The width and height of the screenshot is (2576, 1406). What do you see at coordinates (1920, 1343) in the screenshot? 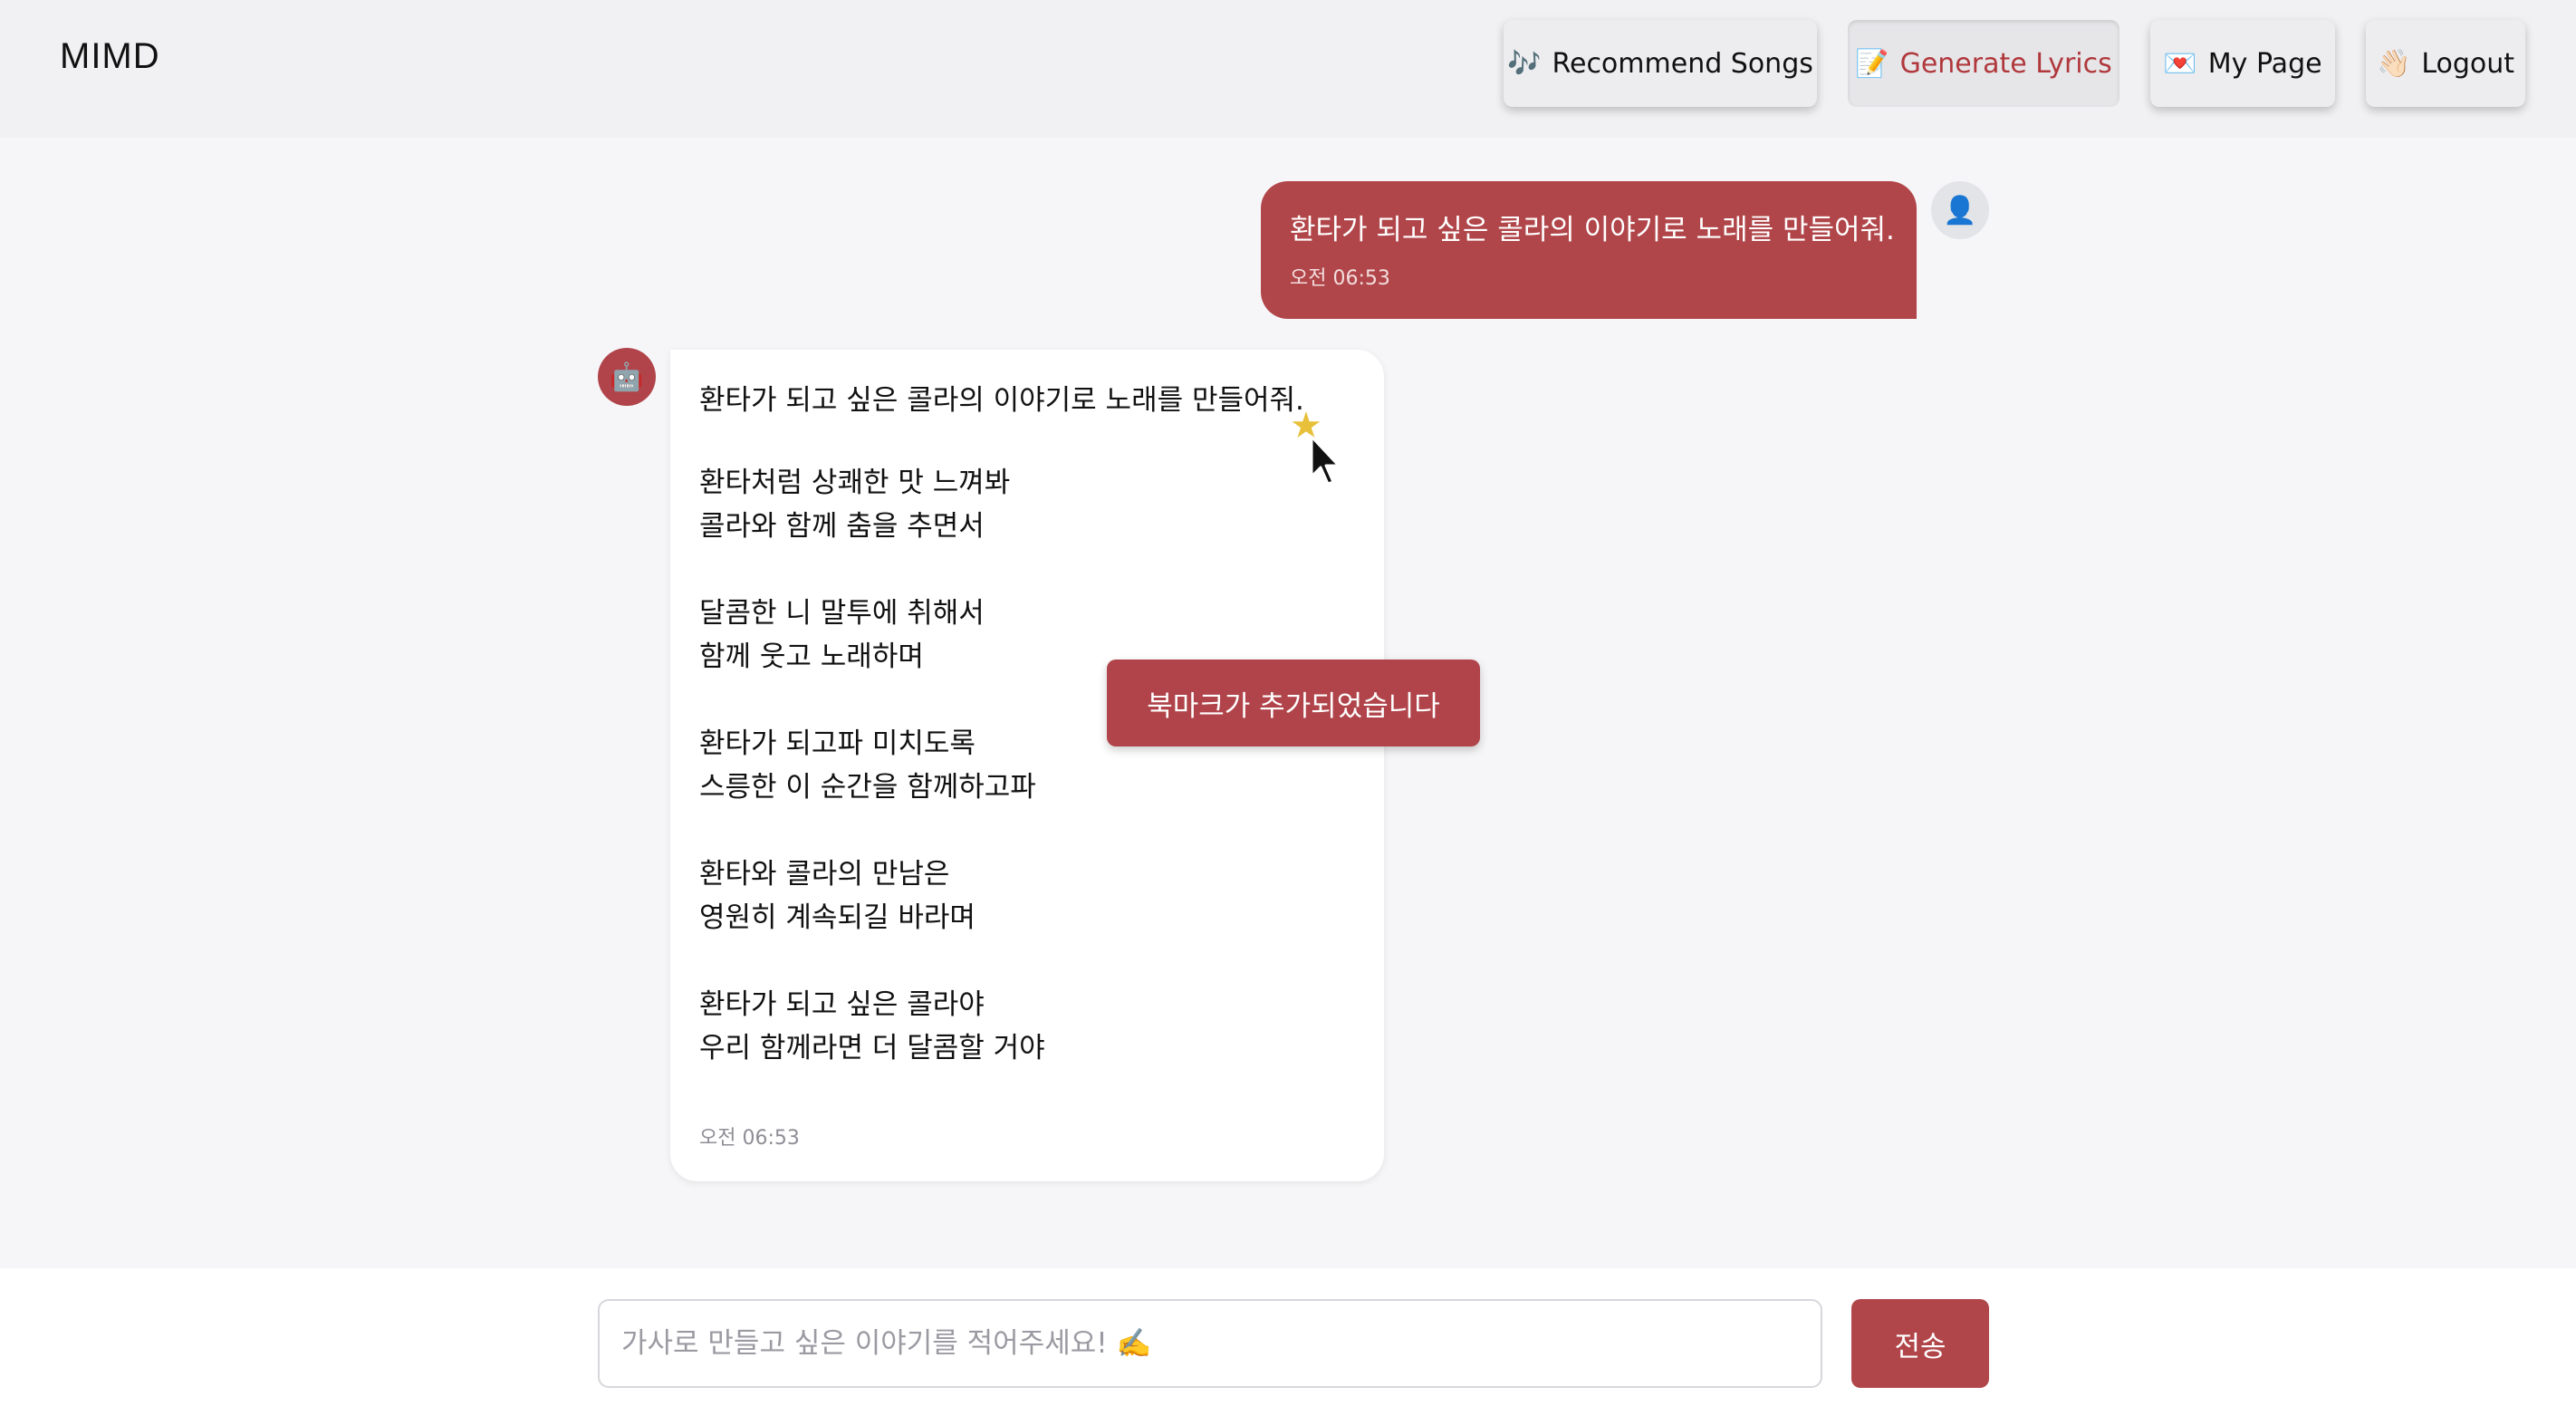
I see `send-button: 전송` at bounding box center [1920, 1343].